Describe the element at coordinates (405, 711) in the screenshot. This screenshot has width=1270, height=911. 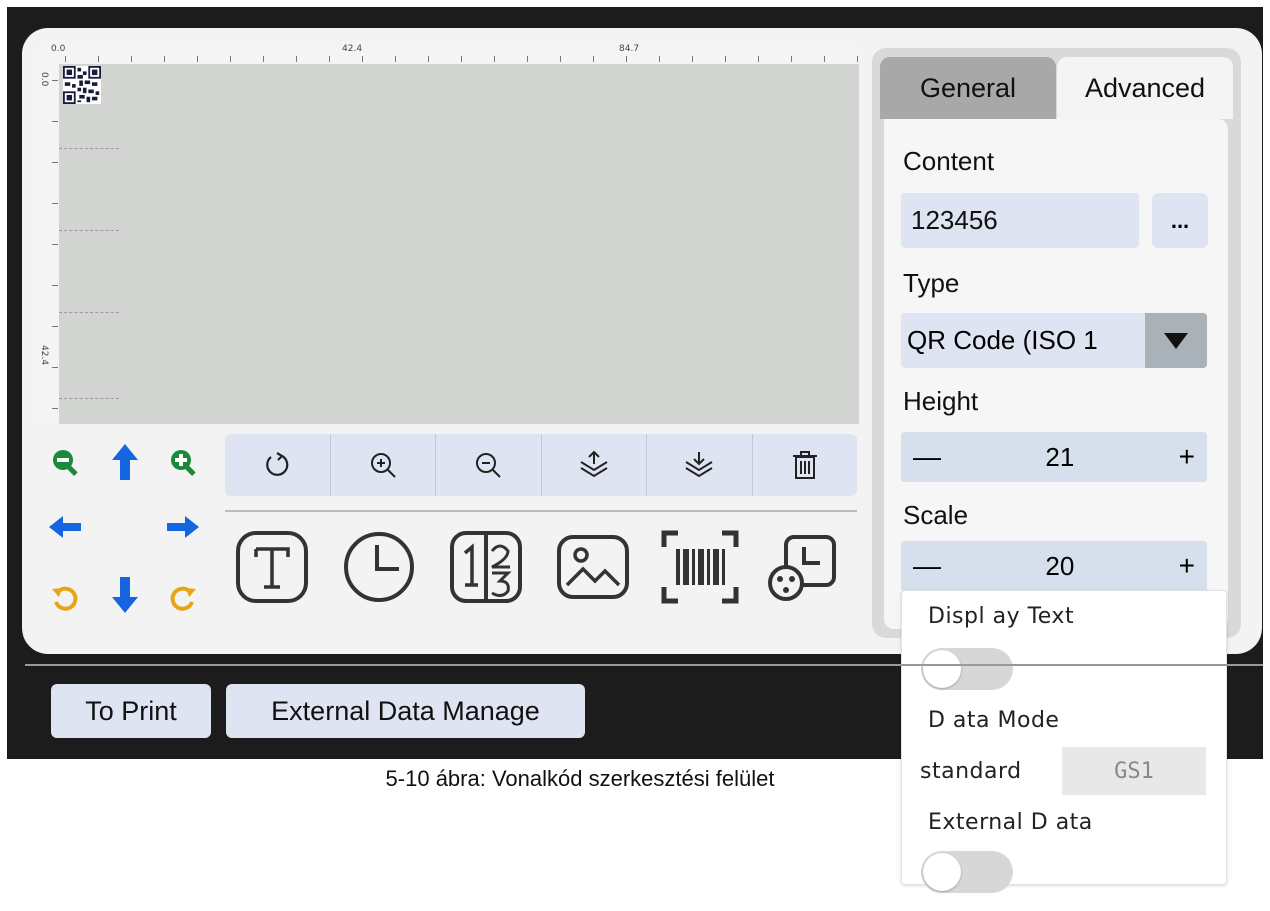
I see `external-data-manage-button: External Data Manage` at that location.